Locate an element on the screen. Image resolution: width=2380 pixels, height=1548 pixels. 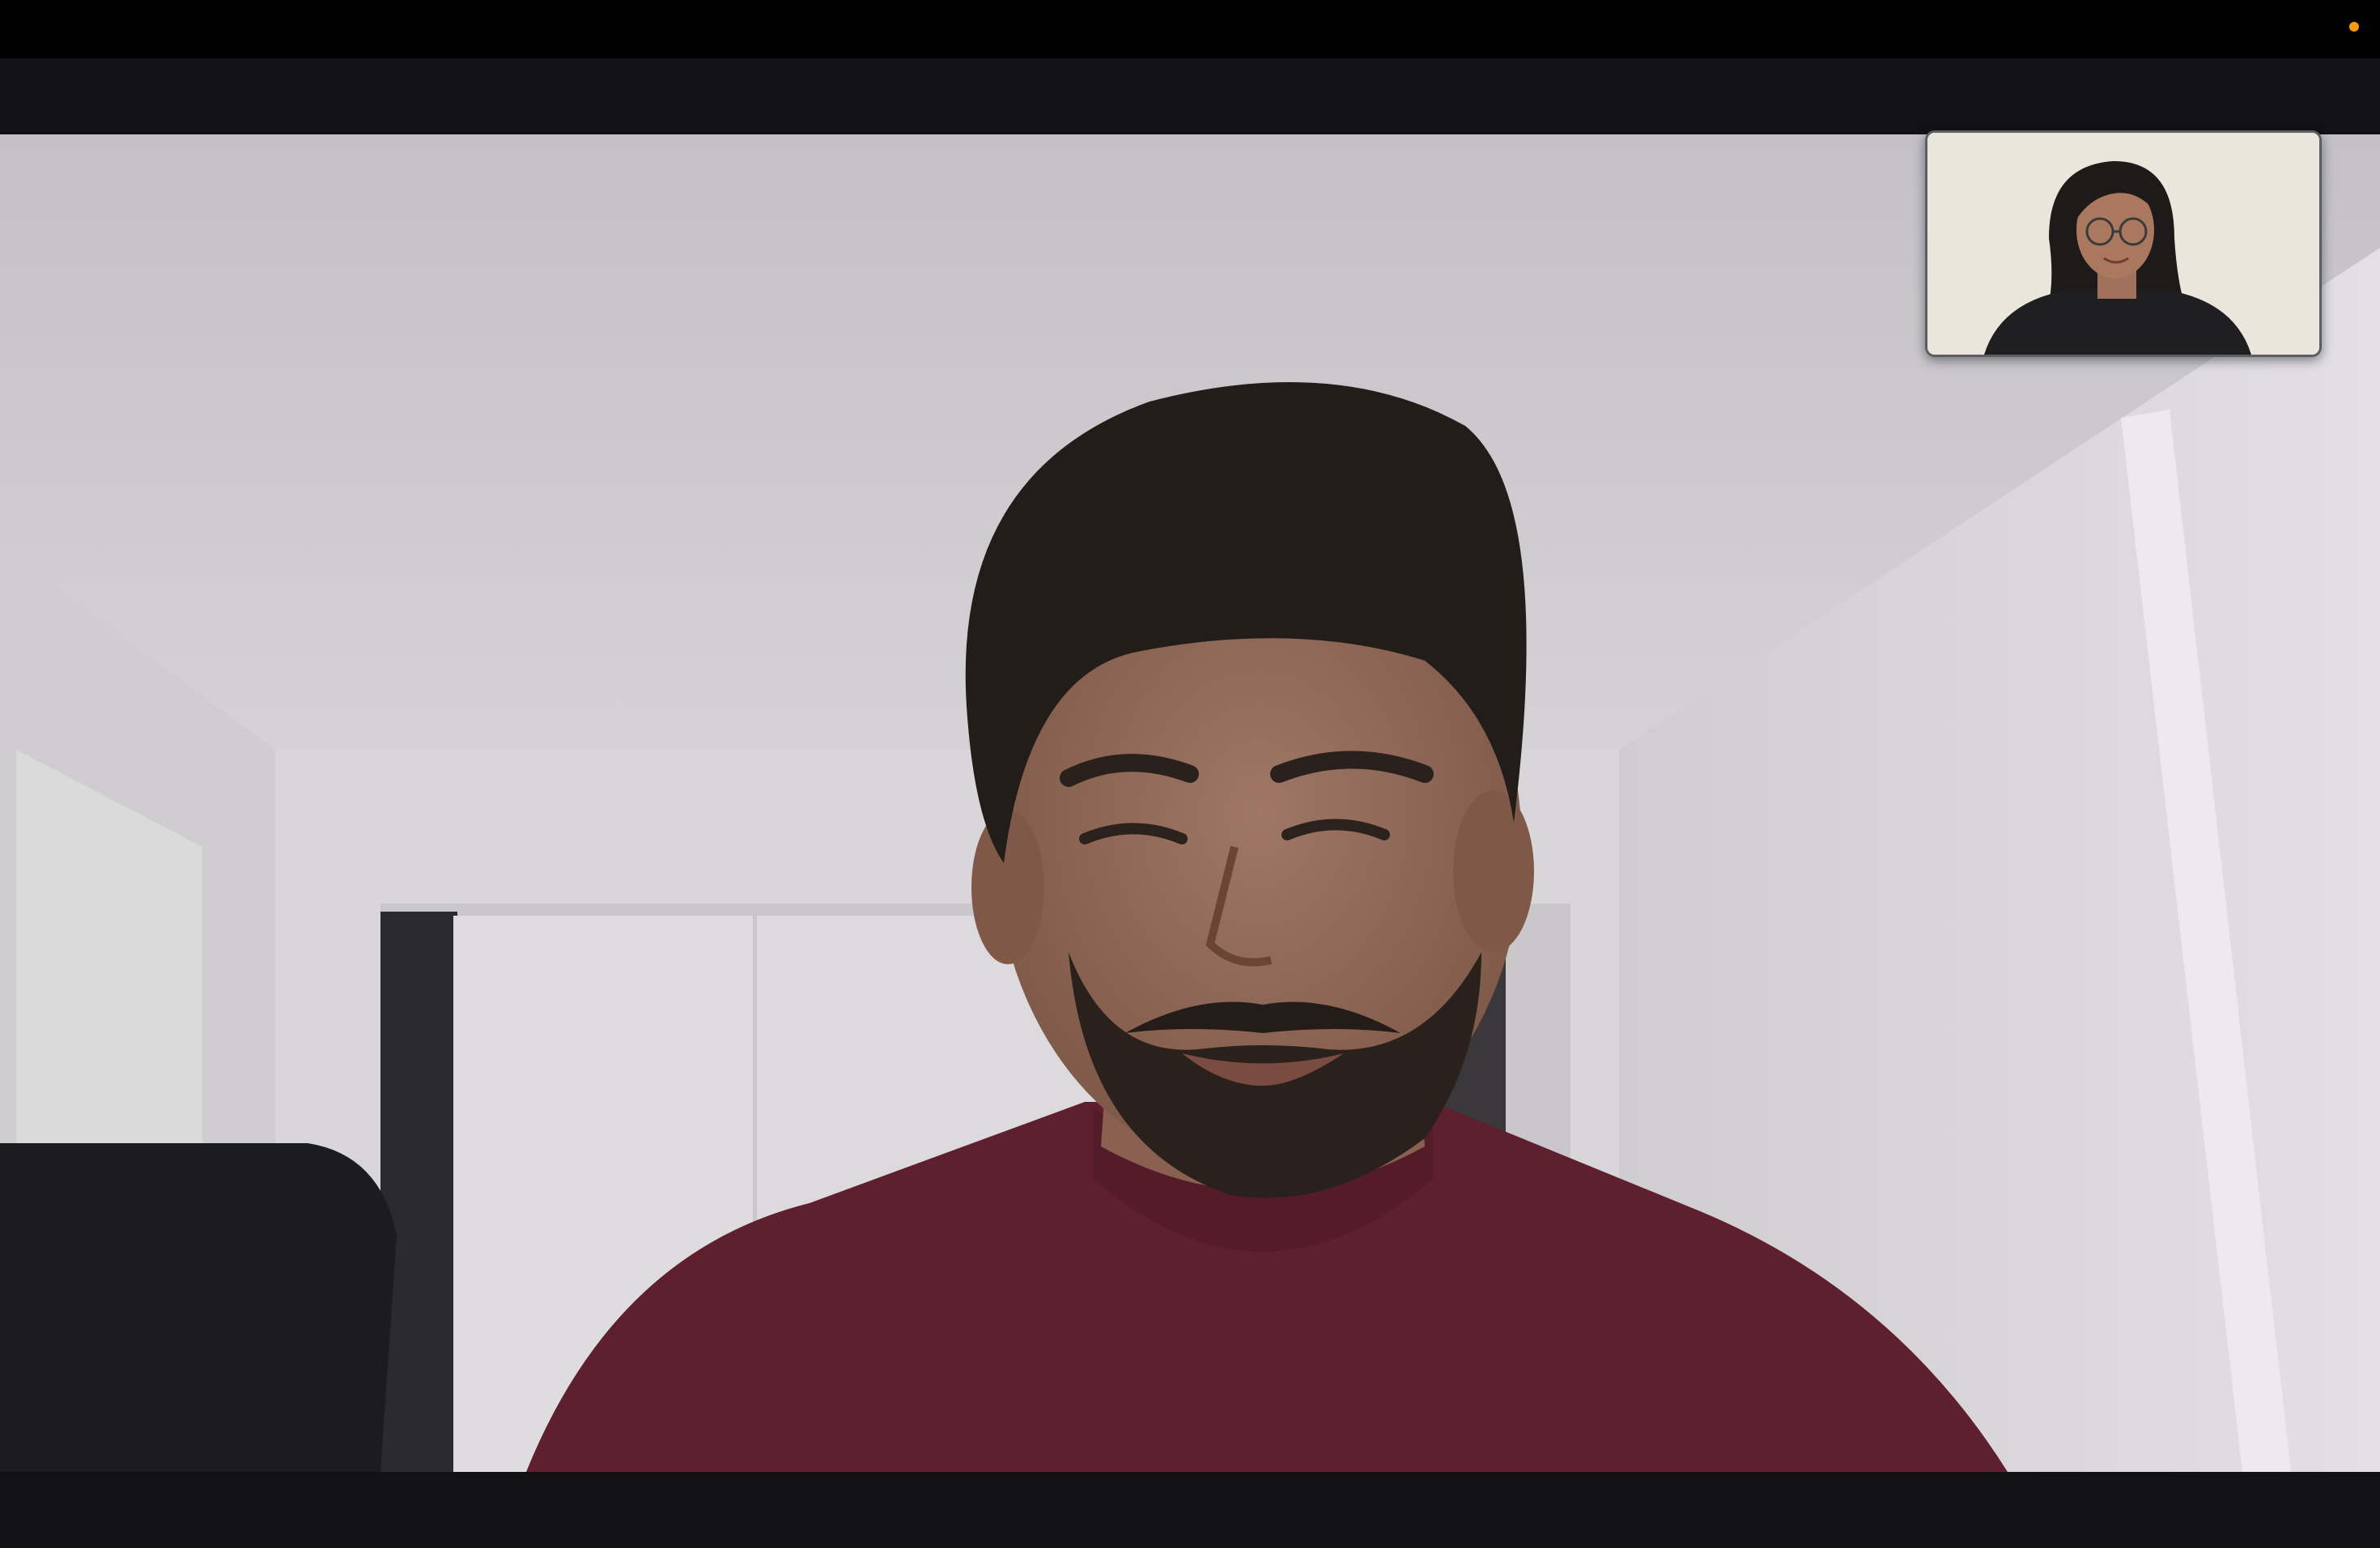
self-view-thumbnail is located at coordinates (2124, 243).